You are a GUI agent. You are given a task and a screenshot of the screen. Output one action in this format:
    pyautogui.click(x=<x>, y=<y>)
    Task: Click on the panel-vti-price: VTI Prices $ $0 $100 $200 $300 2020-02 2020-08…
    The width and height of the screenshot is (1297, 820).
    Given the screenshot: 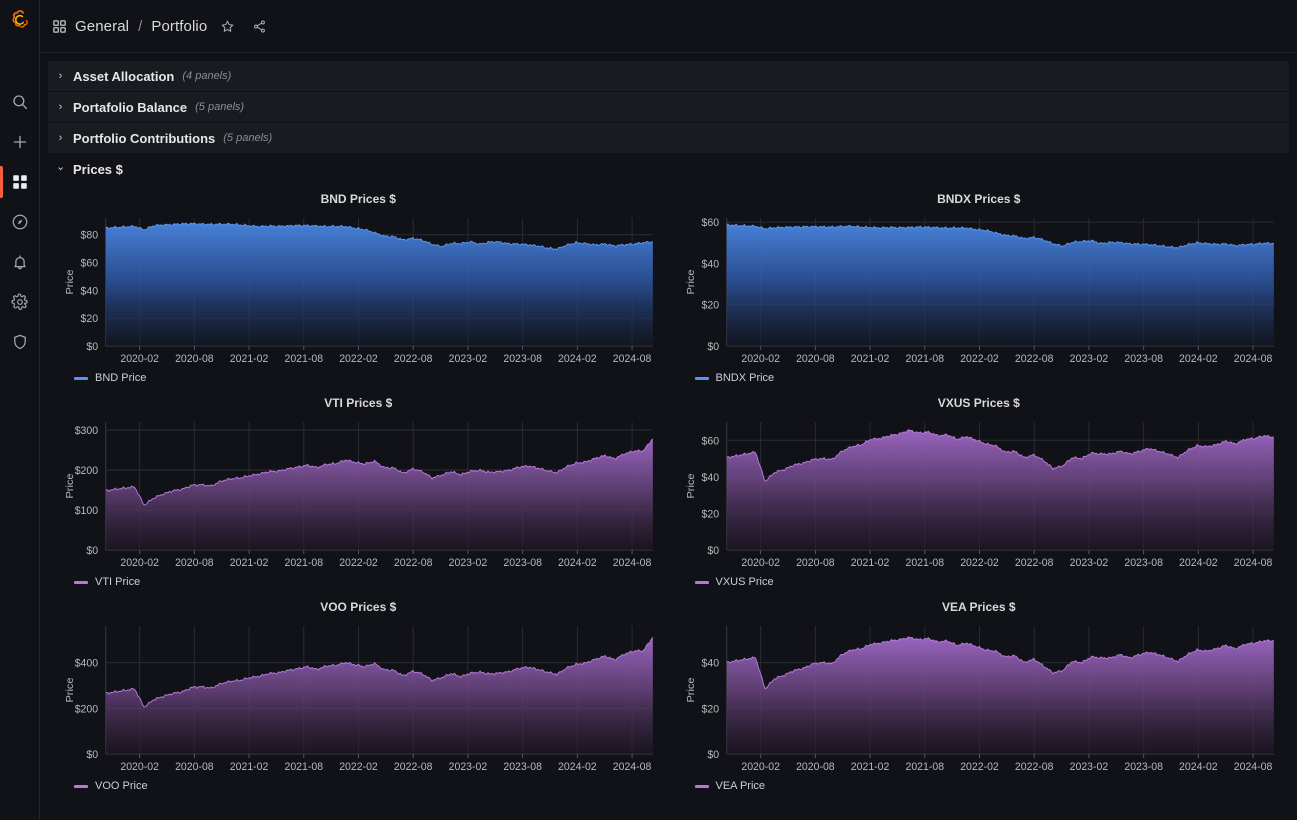 What is the action you would take?
    pyautogui.click(x=358, y=490)
    